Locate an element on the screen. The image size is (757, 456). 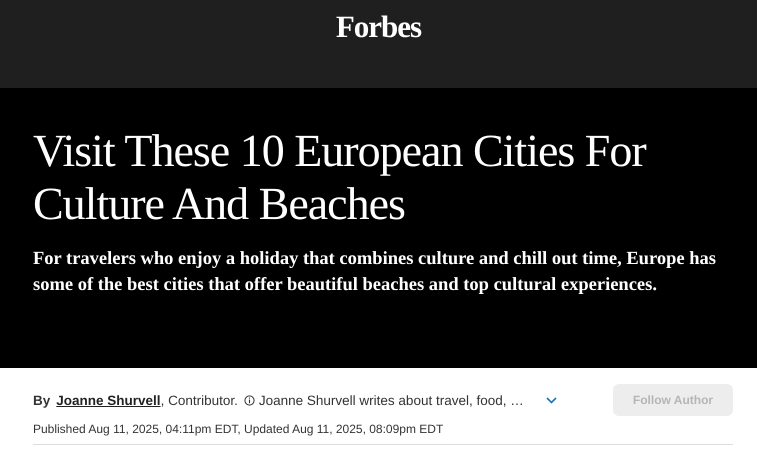
info-icon is located at coordinates (249, 400).